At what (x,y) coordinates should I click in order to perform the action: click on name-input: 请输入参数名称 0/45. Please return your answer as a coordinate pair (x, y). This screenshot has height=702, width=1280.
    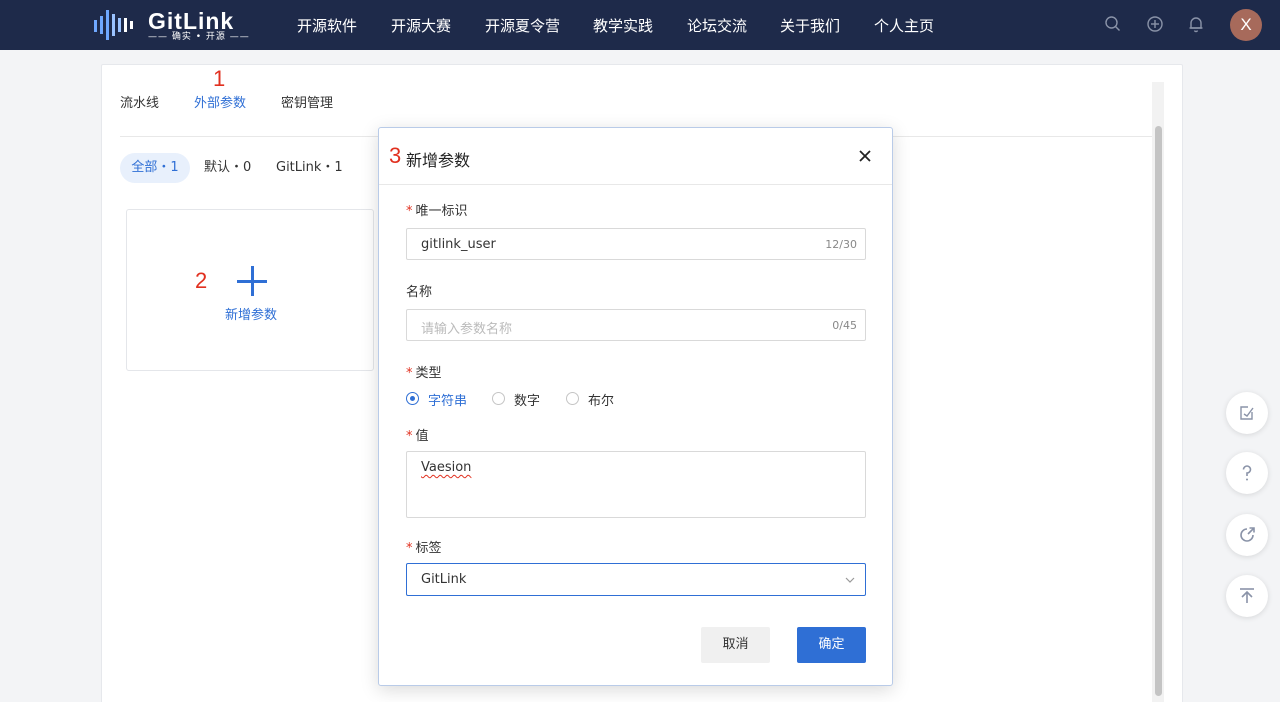
    Looking at the image, I should click on (636, 325).